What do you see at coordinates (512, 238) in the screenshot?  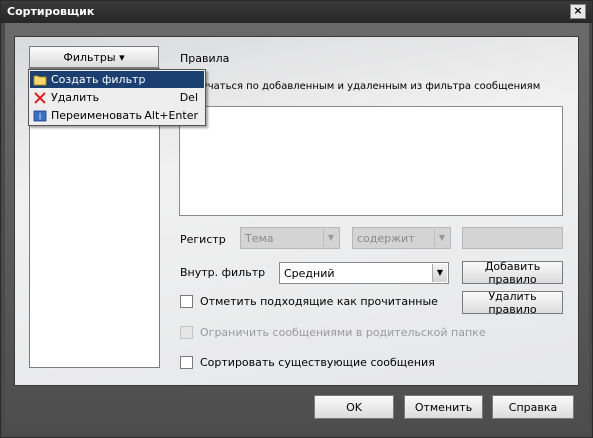 I see `value-input` at bounding box center [512, 238].